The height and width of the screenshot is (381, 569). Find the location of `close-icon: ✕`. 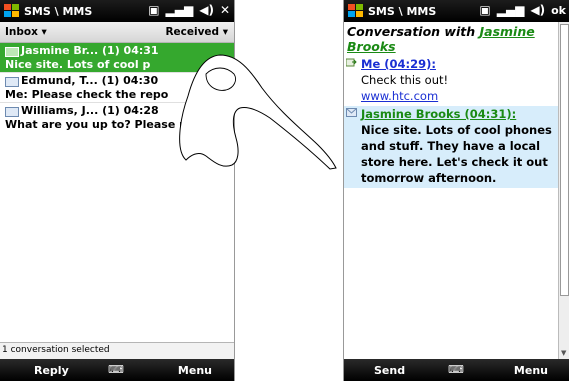

close-icon: ✕ is located at coordinates (225, 10).